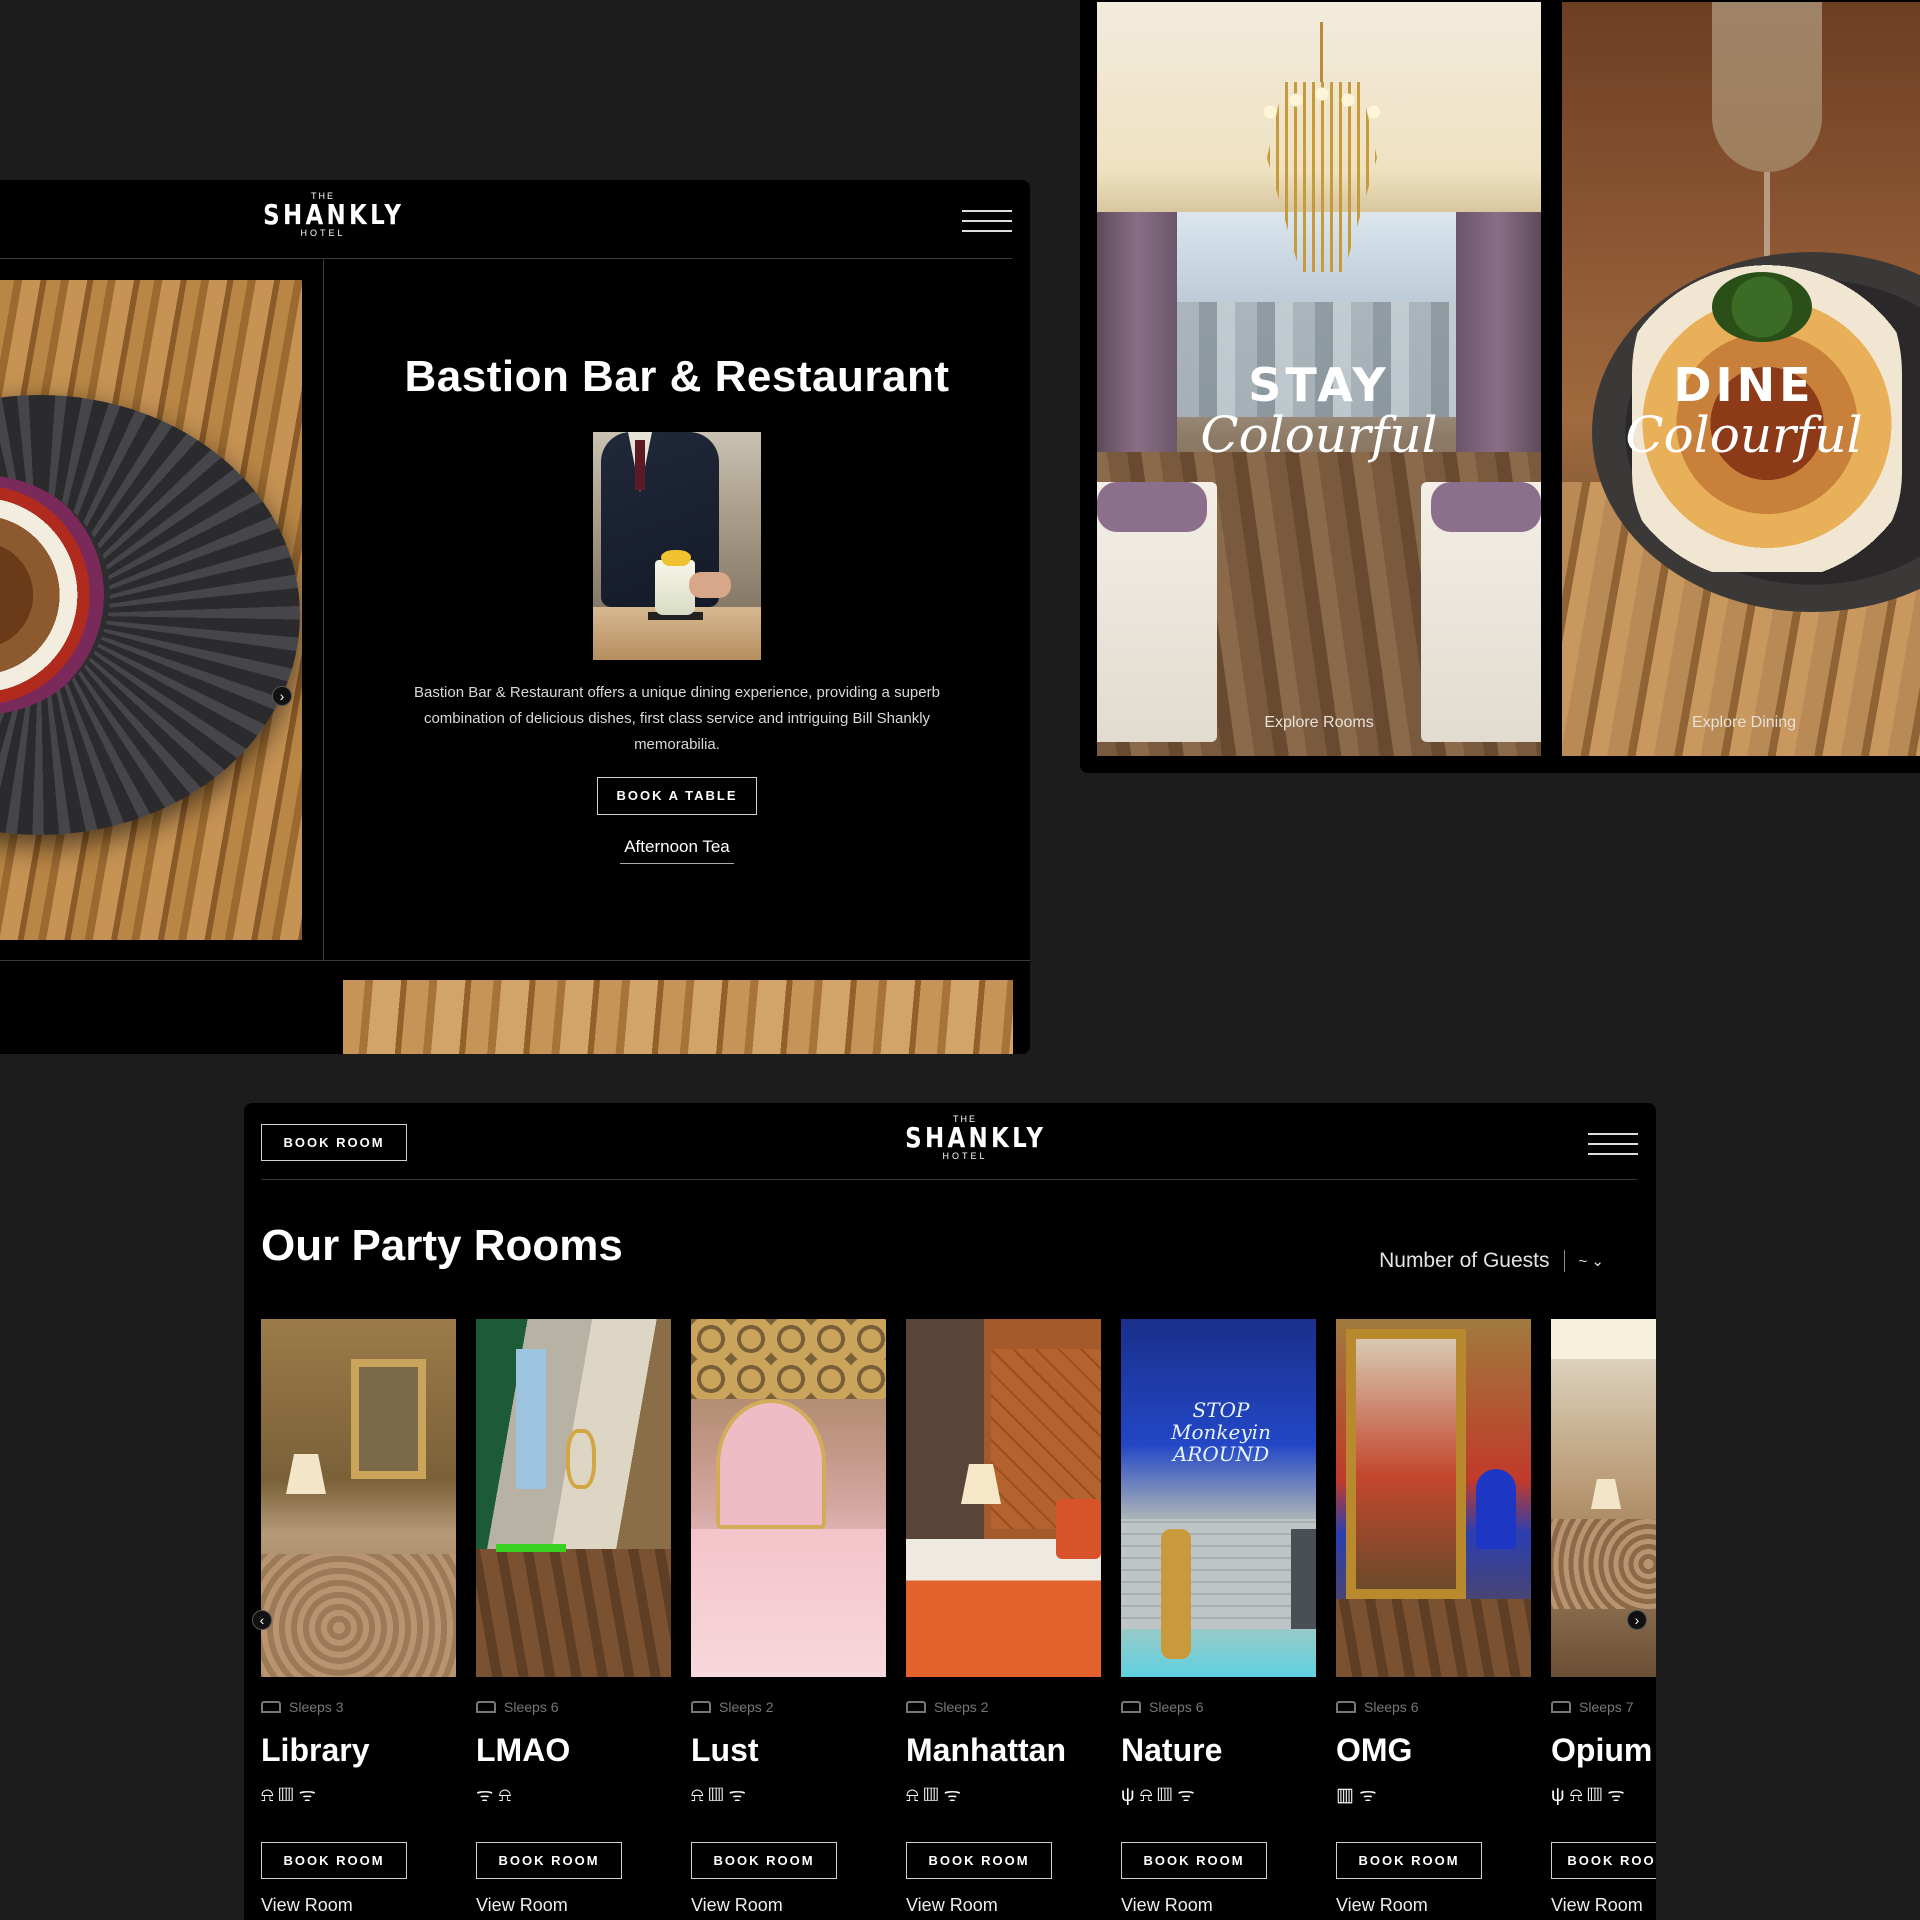 This screenshot has width=1920, height=1920. I want to click on room-image: STOP Monkeyin AROUND, so click(1218, 1498).